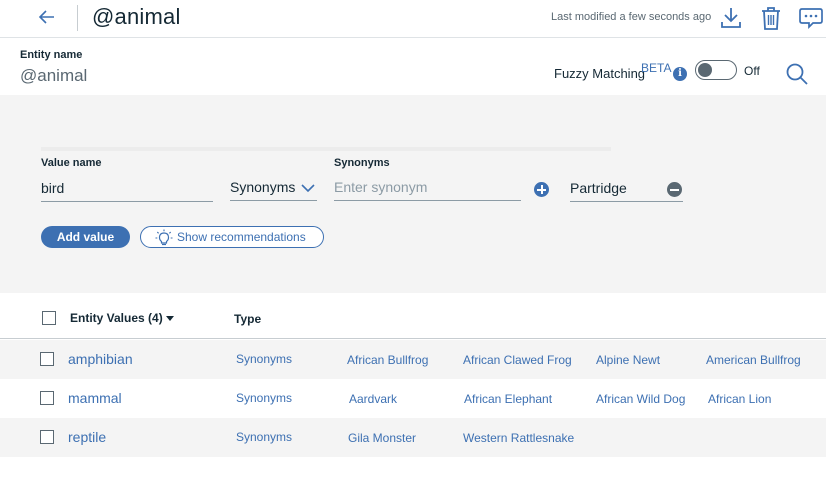 This screenshot has height=485, width=826. Describe the element at coordinates (136, 16) in the screenshot. I see `page-title: @animal` at that location.